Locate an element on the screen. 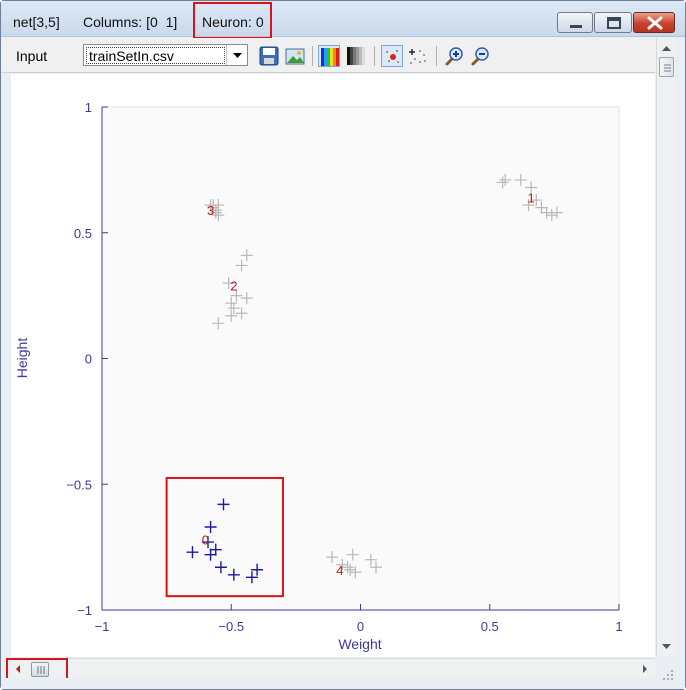  close-icon is located at coordinates (655, 23).